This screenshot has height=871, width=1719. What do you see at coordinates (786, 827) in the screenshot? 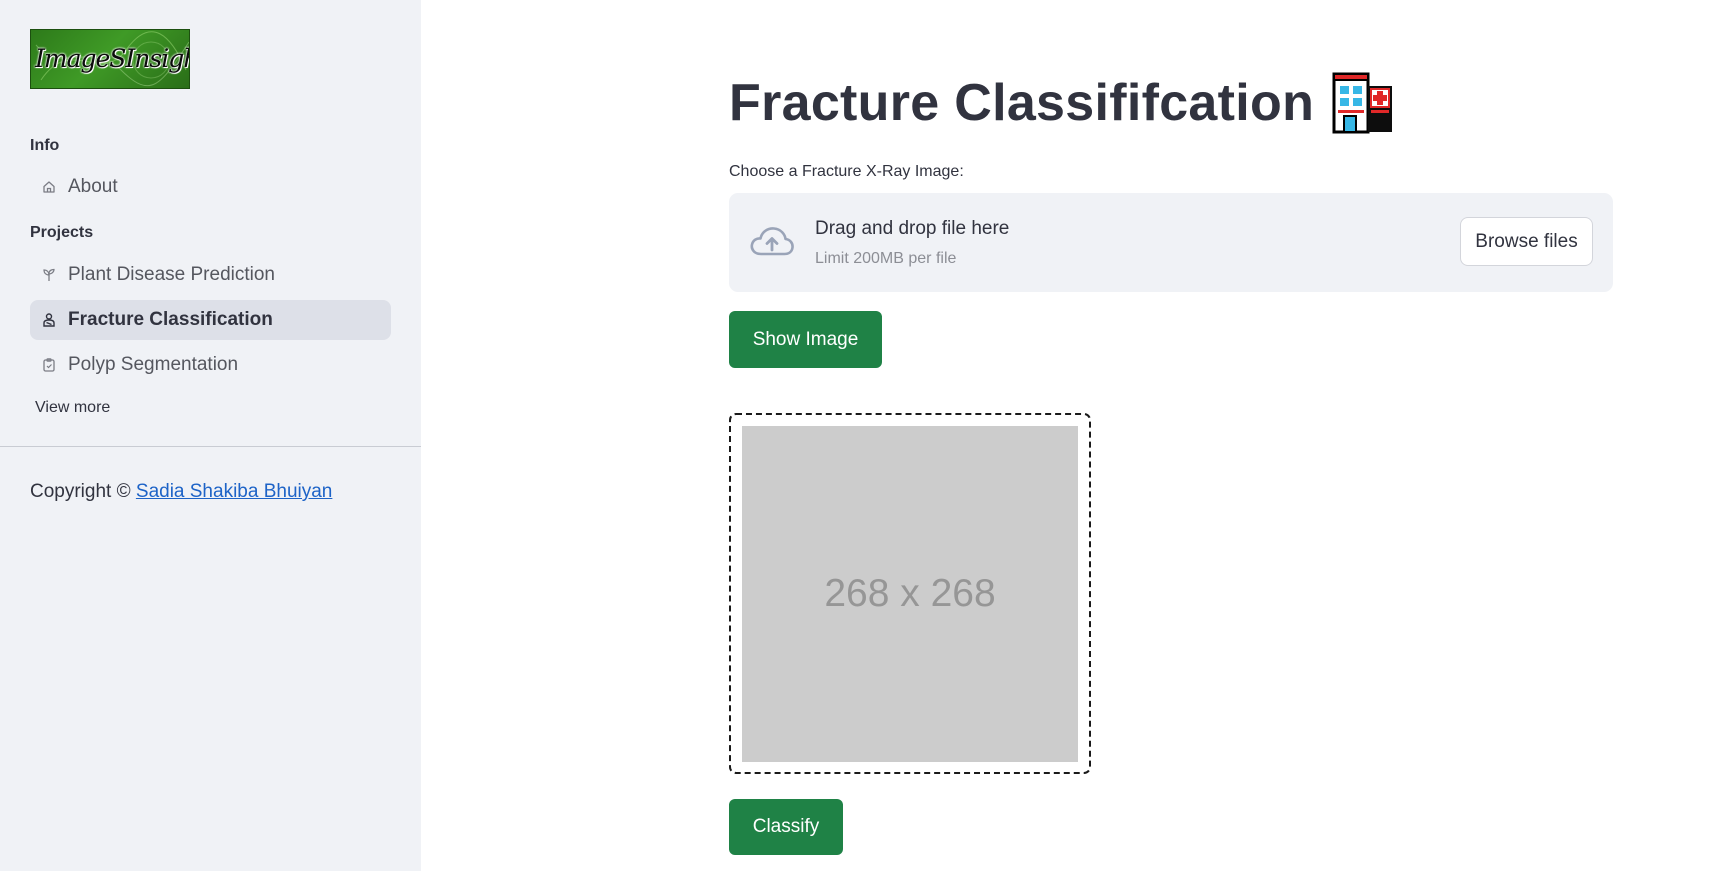
I see `classify-button: Classify` at bounding box center [786, 827].